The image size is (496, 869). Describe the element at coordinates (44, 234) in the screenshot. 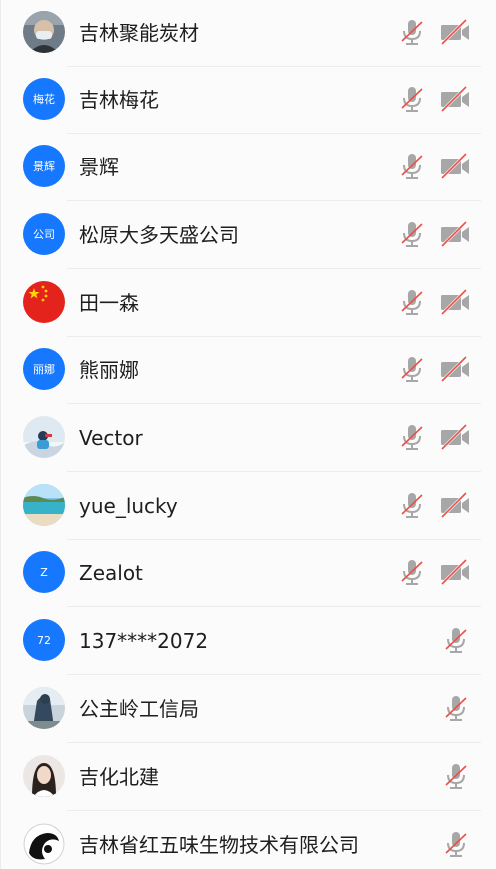

I see `avatar: 公司` at that location.